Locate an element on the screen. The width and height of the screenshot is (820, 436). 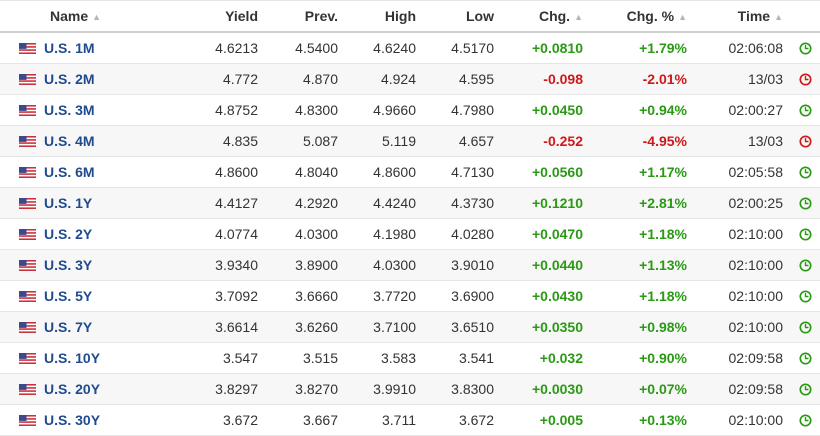
bond-name-link: U.S. 20Y is located at coordinates (103, 389).